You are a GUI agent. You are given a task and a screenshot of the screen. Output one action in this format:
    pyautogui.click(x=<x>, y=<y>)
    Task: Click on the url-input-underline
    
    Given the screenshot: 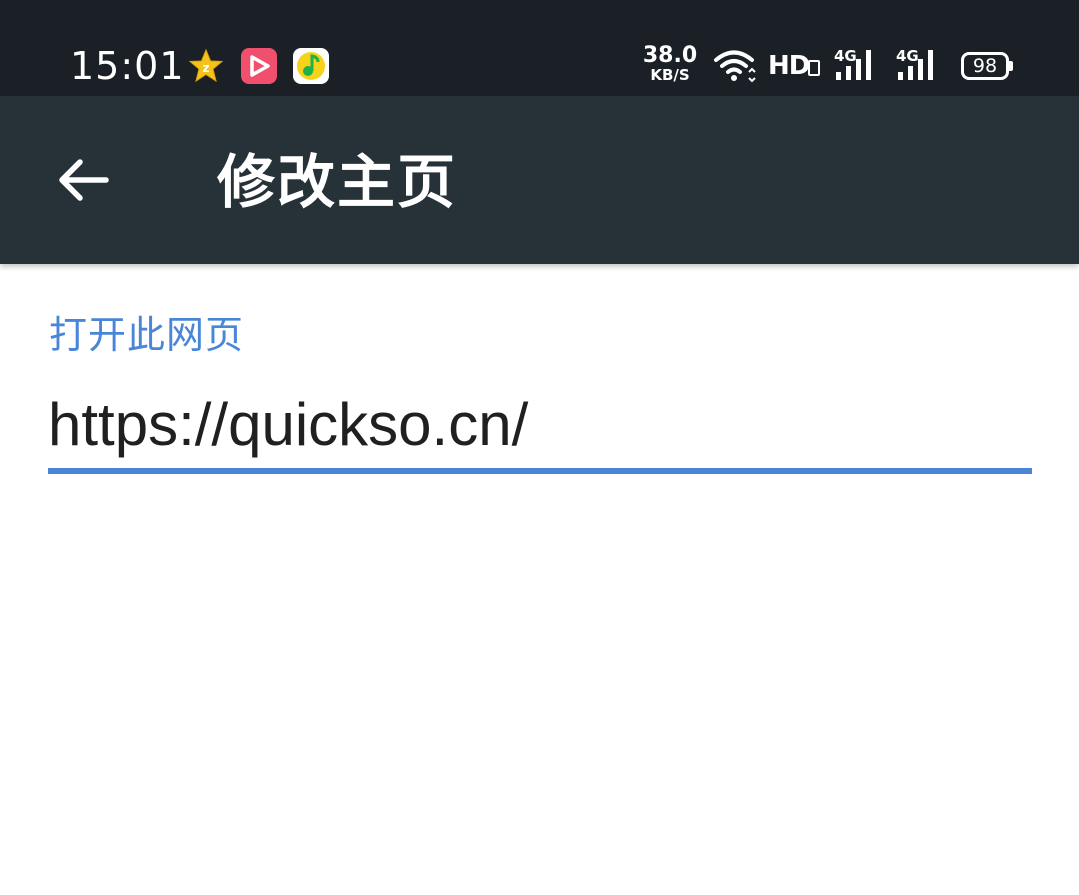 What is the action you would take?
    pyautogui.click(x=540, y=471)
    